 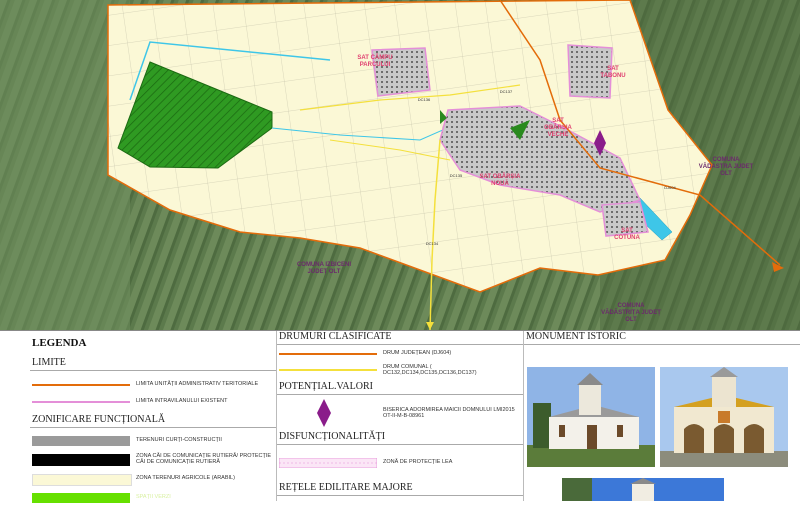 What do you see at coordinates (328, 370) in the screenshot?
I see `line-swatch-yellow-road` at bounding box center [328, 370].